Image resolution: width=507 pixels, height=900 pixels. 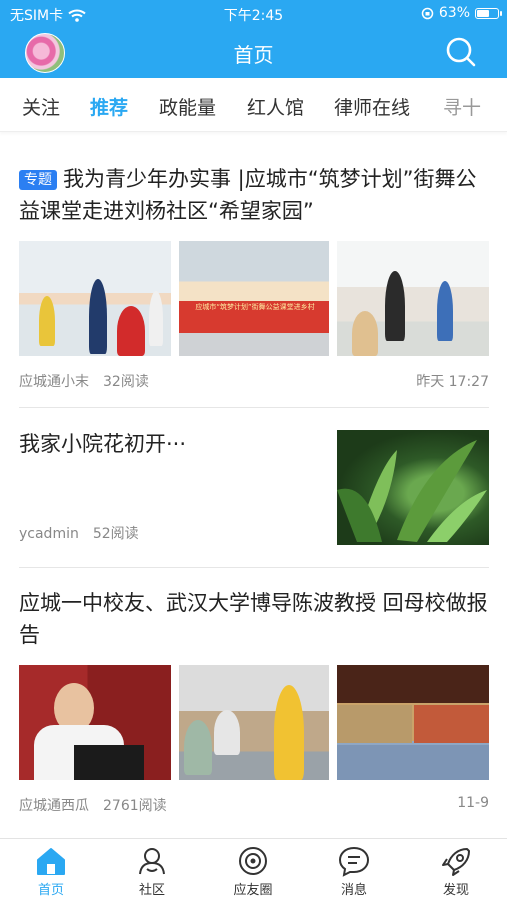 I want to click on article-card: 我家小院花初开···, so click(x=169, y=444).